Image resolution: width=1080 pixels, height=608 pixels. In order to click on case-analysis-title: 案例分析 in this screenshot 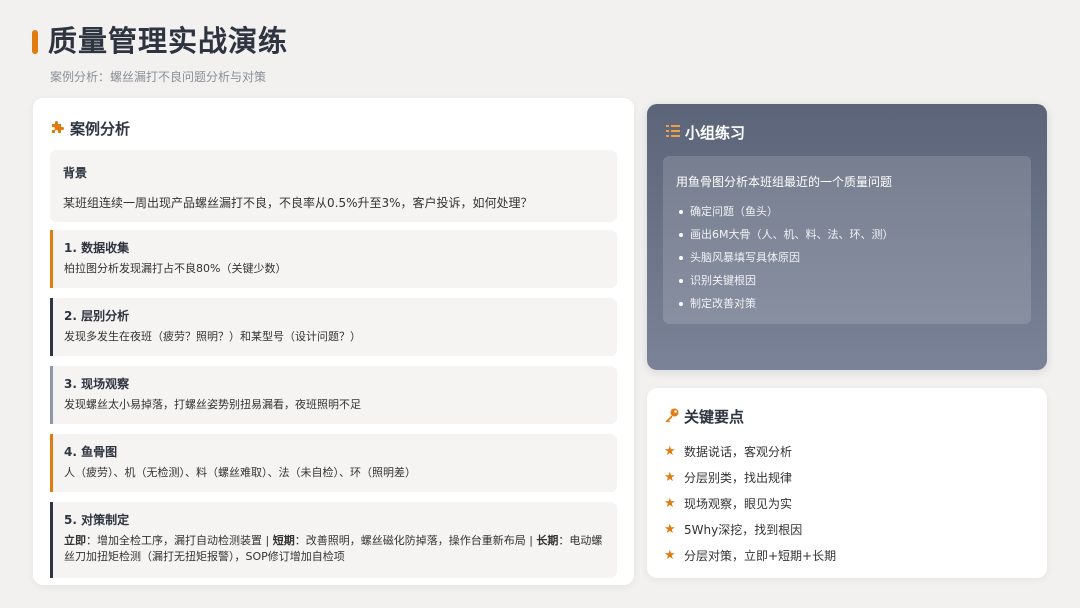, I will do `click(100, 129)`.